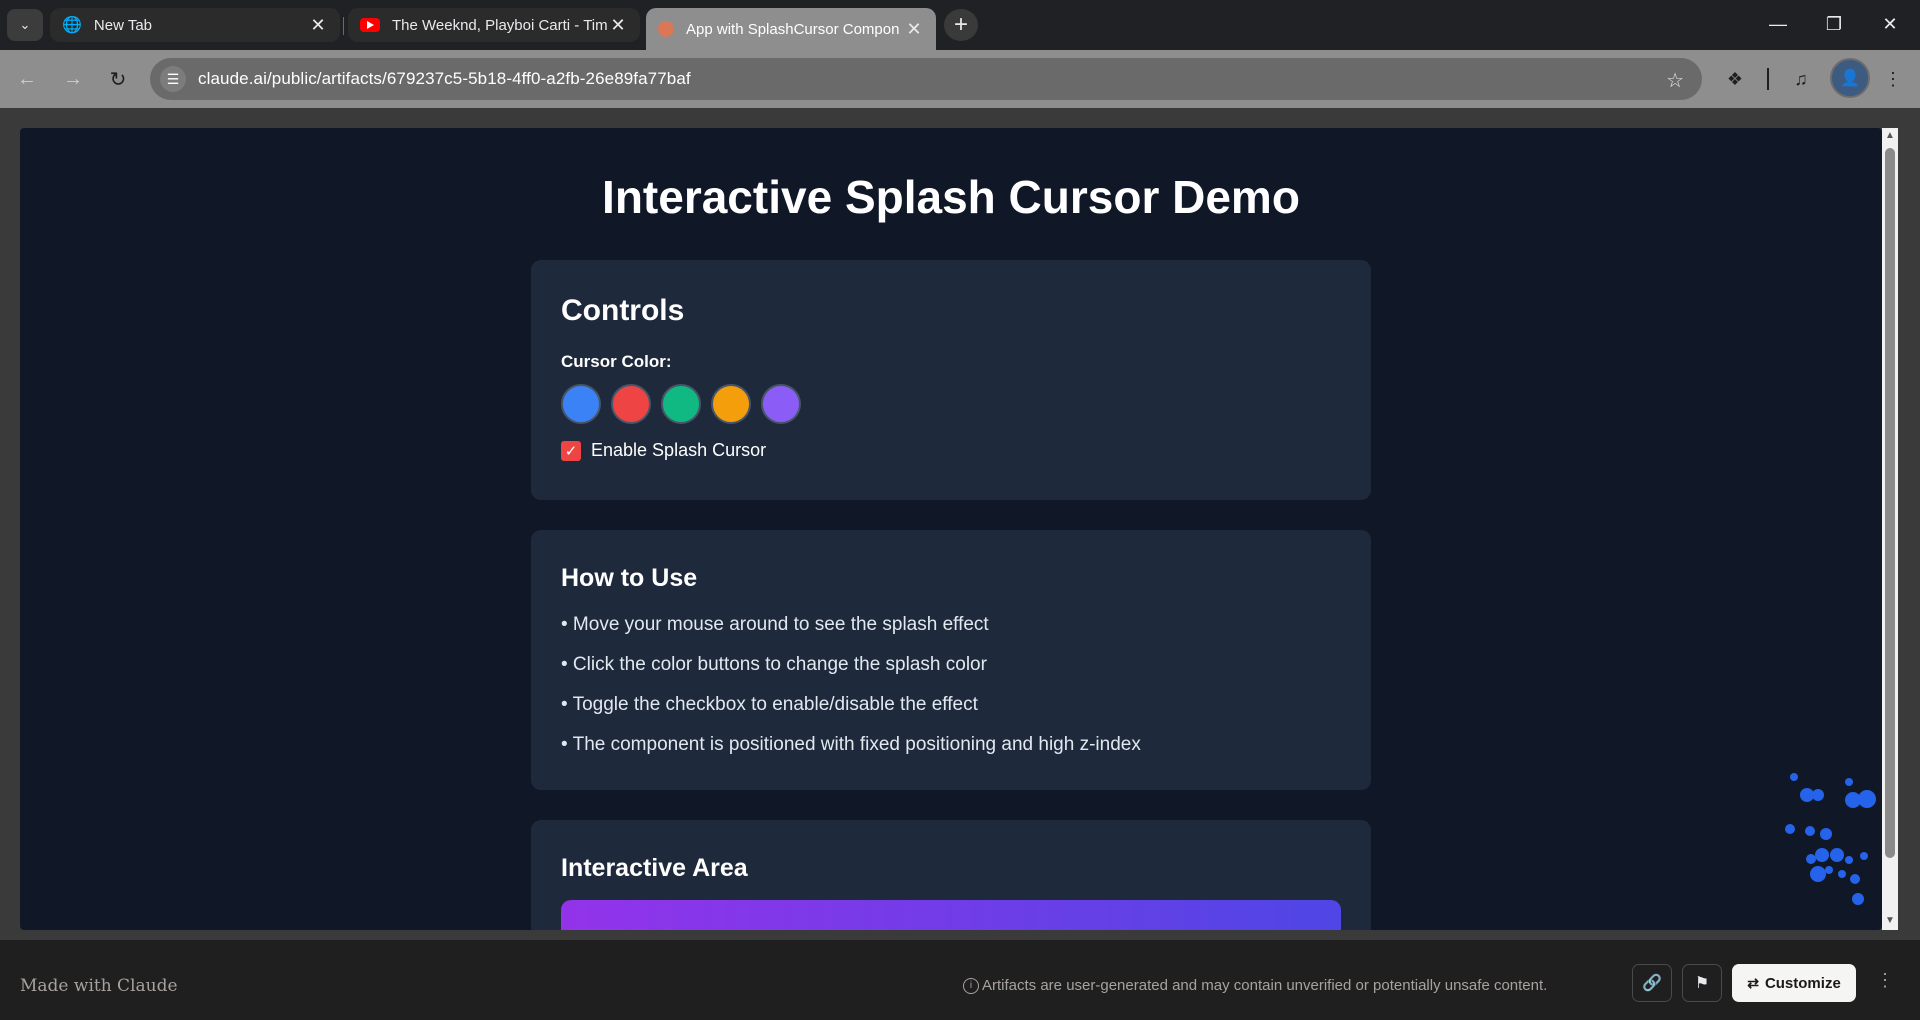  I want to click on minimize-icon: —, so click(1778, 23).